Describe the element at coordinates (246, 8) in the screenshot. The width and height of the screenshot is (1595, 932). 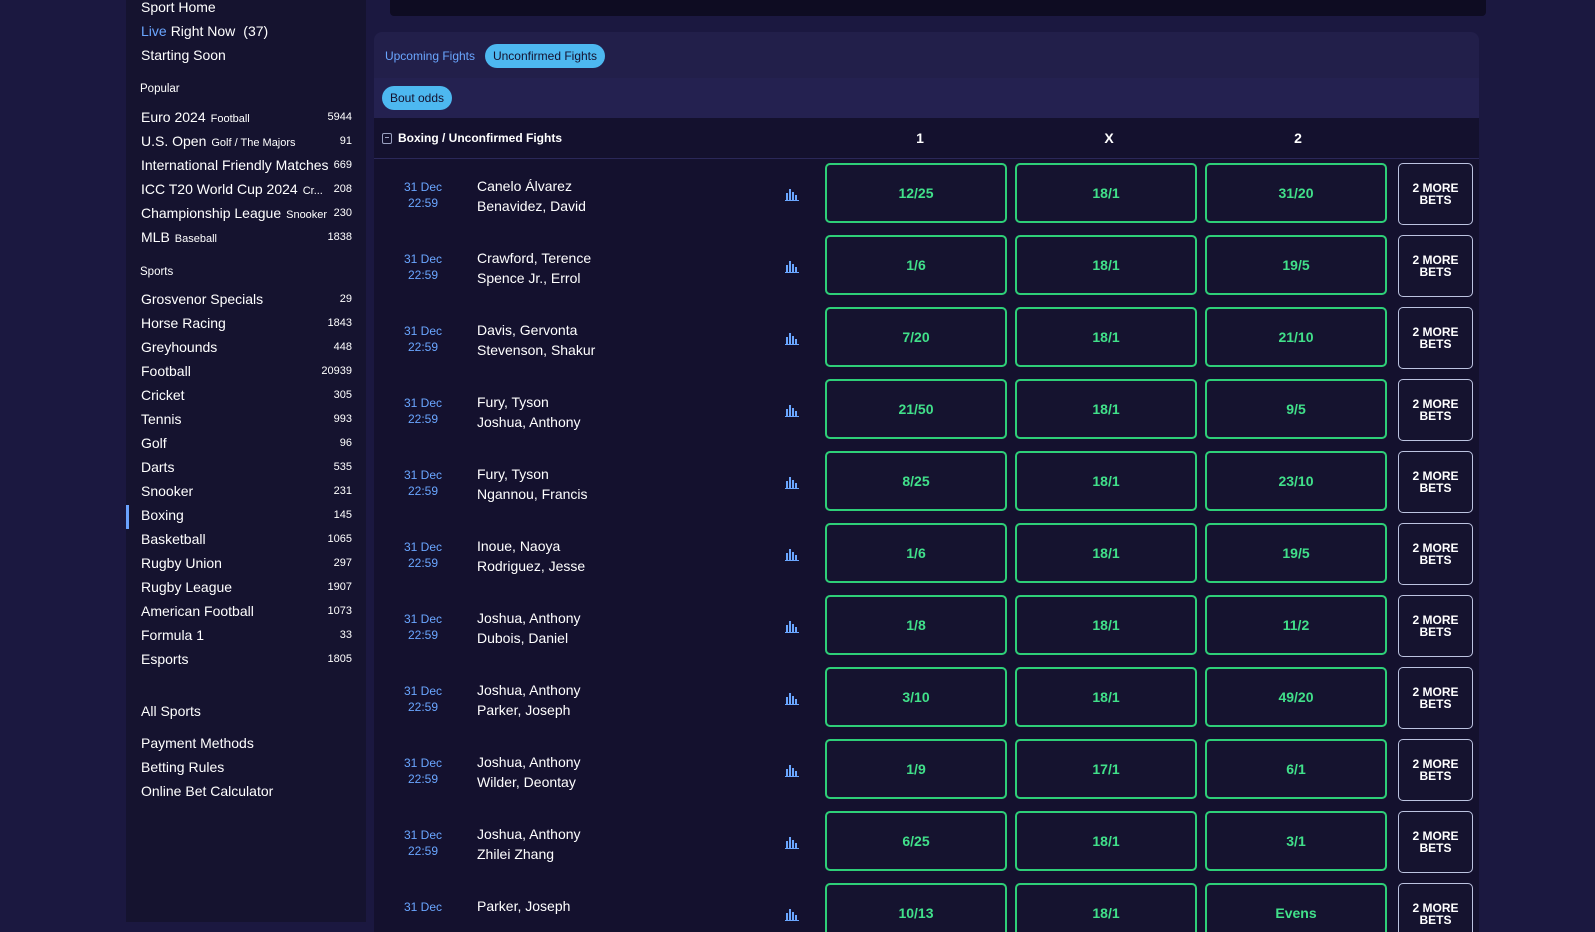
I see `sidebar-link-sport-home: Sport Home` at that location.